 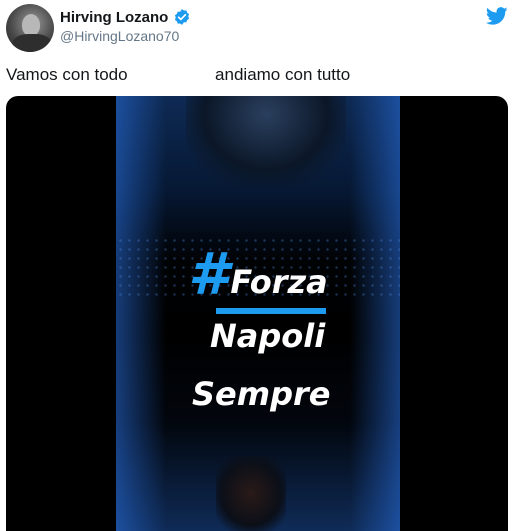 I want to click on slogan-sempre: Sempre, so click(x=261, y=394).